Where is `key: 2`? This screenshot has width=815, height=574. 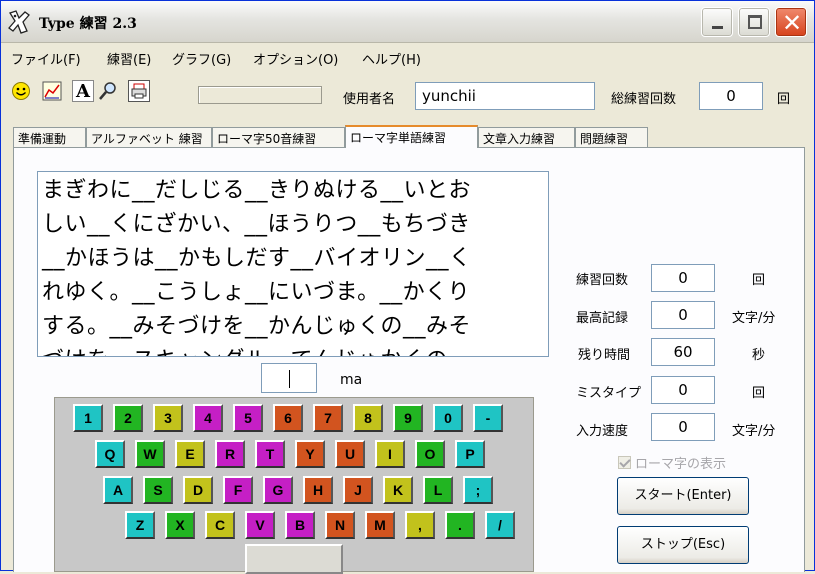 key: 2 is located at coordinates (128, 418).